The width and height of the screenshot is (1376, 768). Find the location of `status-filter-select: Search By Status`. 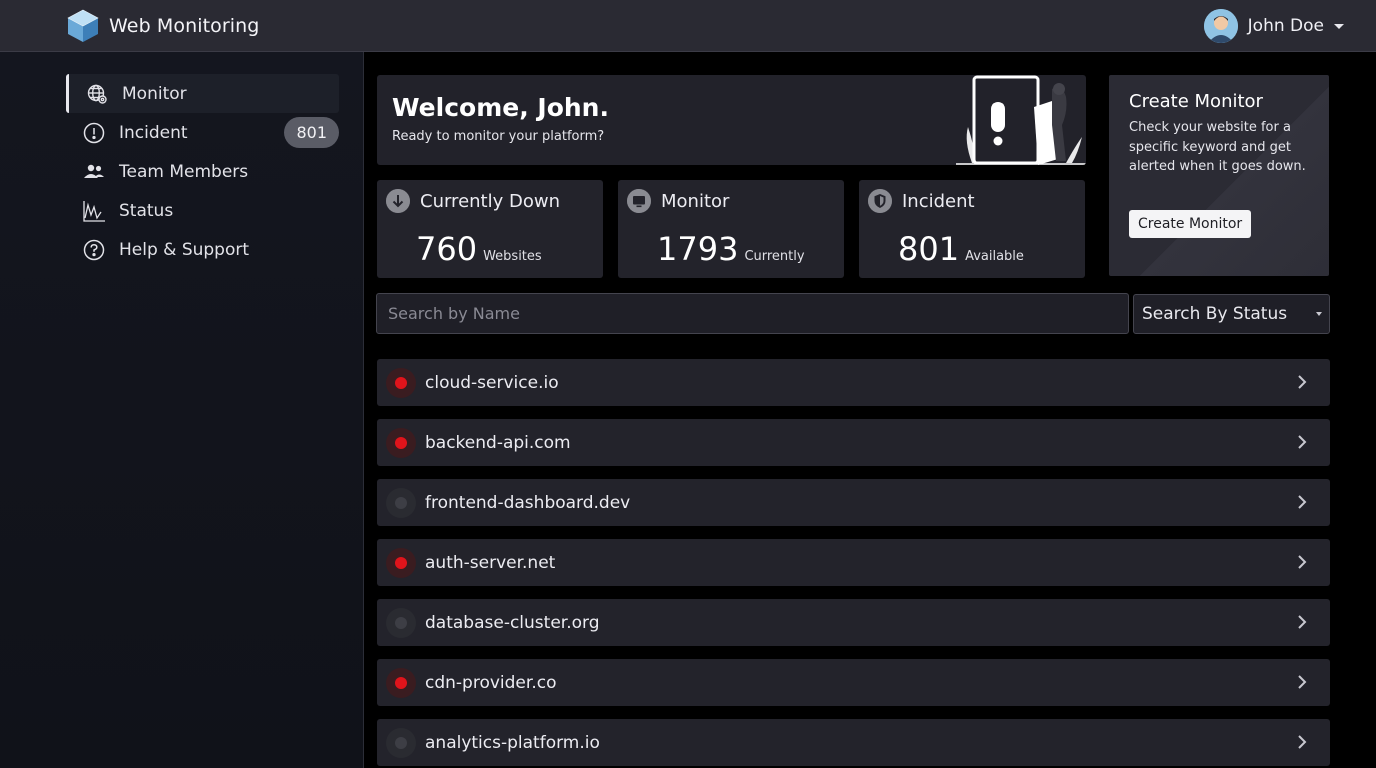

status-filter-select: Search By Status is located at coordinates (1231, 314).